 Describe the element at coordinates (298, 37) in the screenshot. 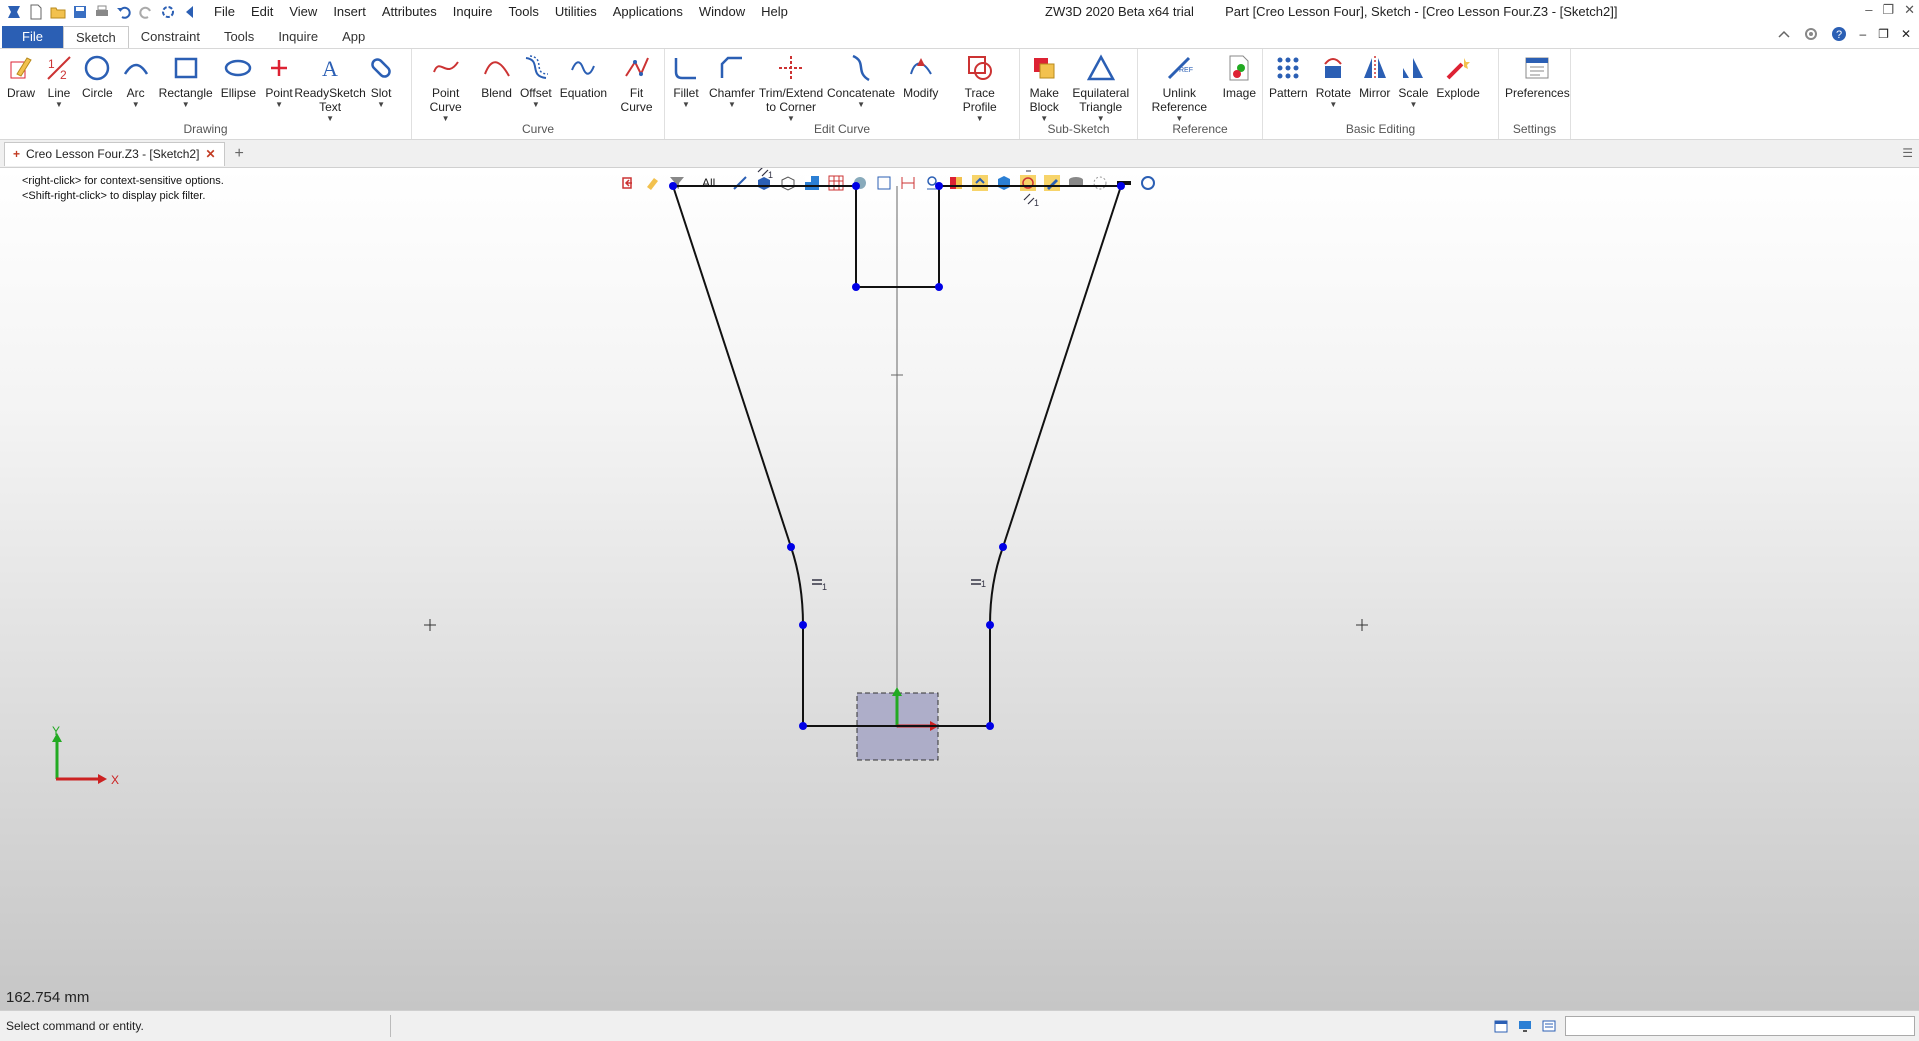

I see `tab-inquire: Inquire` at that location.